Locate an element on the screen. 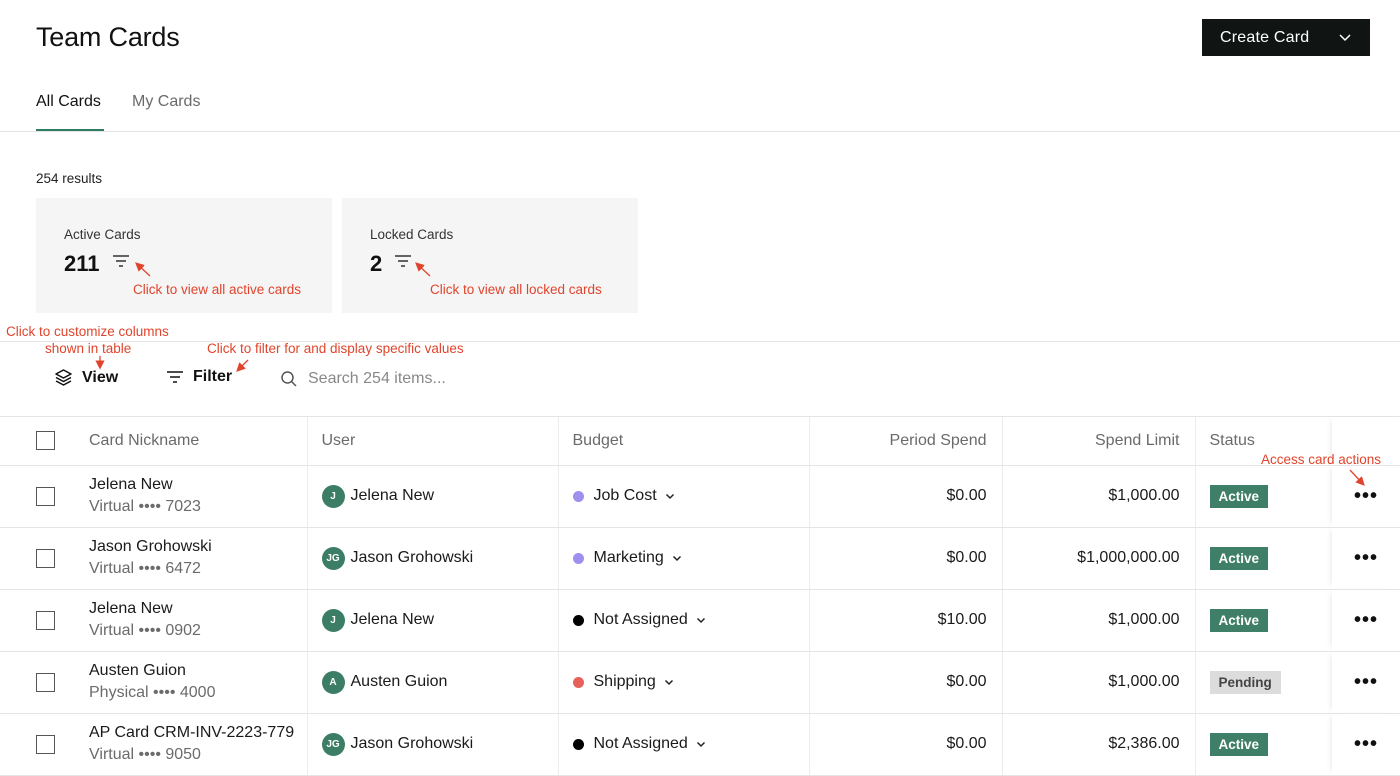 This screenshot has height=776, width=1400. locked-cards-value: 2 is located at coordinates (376, 263).